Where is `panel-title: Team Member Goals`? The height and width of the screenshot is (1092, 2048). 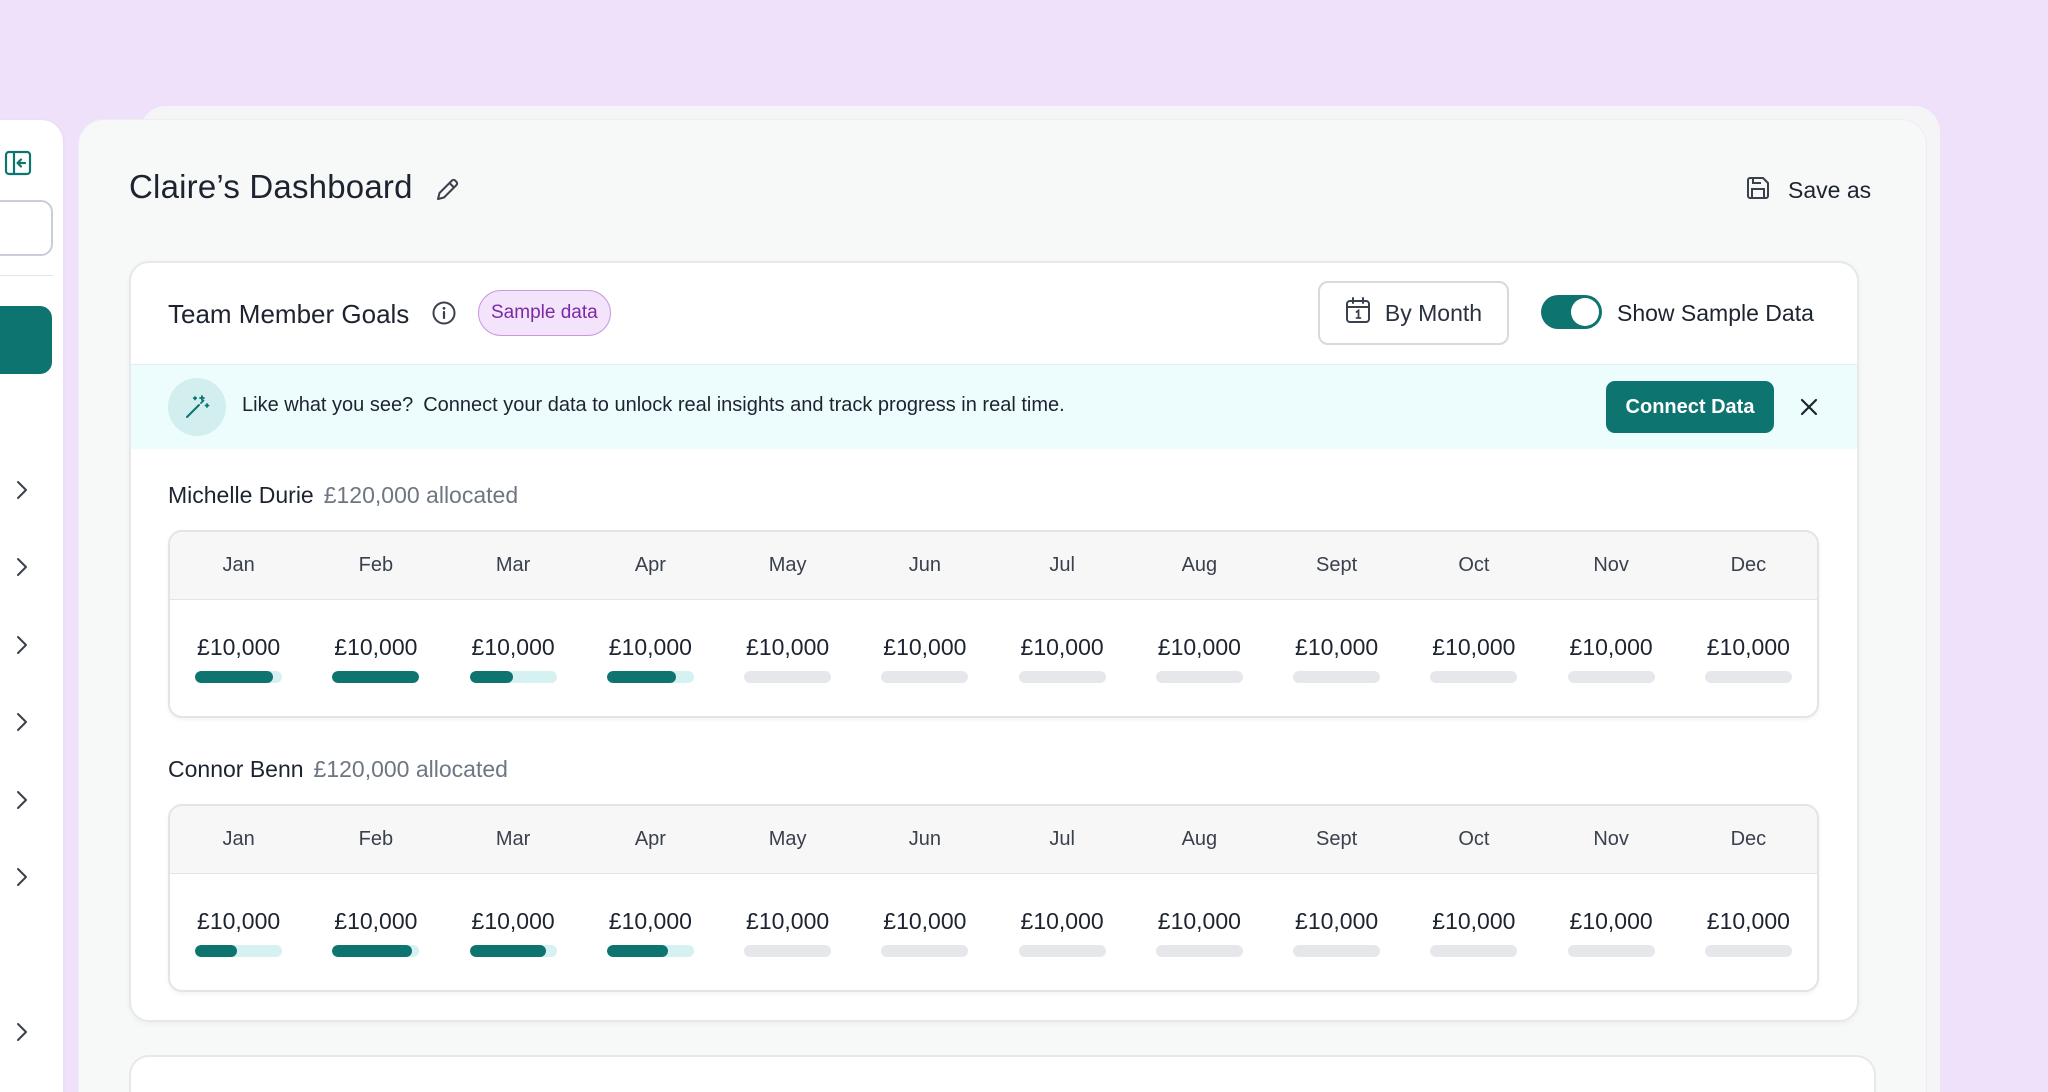 panel-title: Team Member Goals is located at coordinates (289, 314).